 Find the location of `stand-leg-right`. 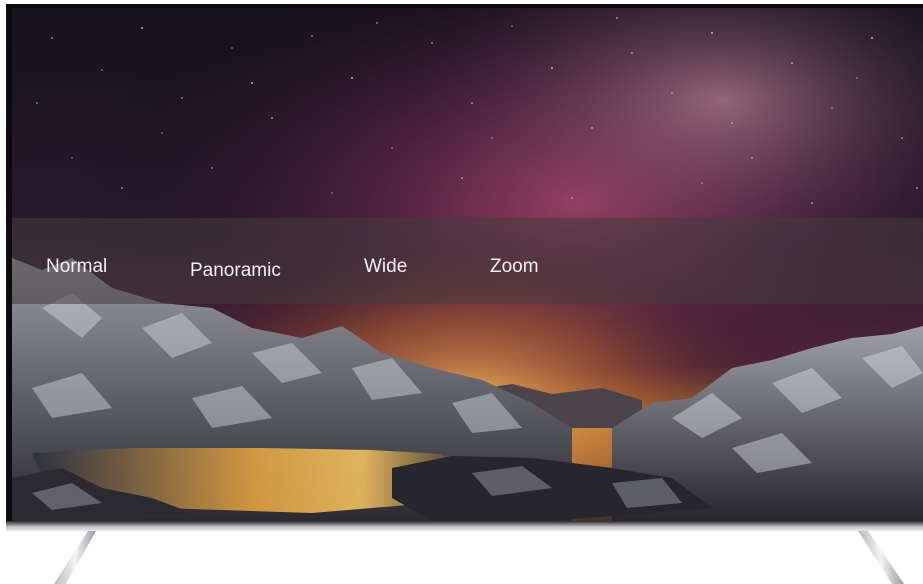

stand-leg-right is located at coordinates (881, 557).